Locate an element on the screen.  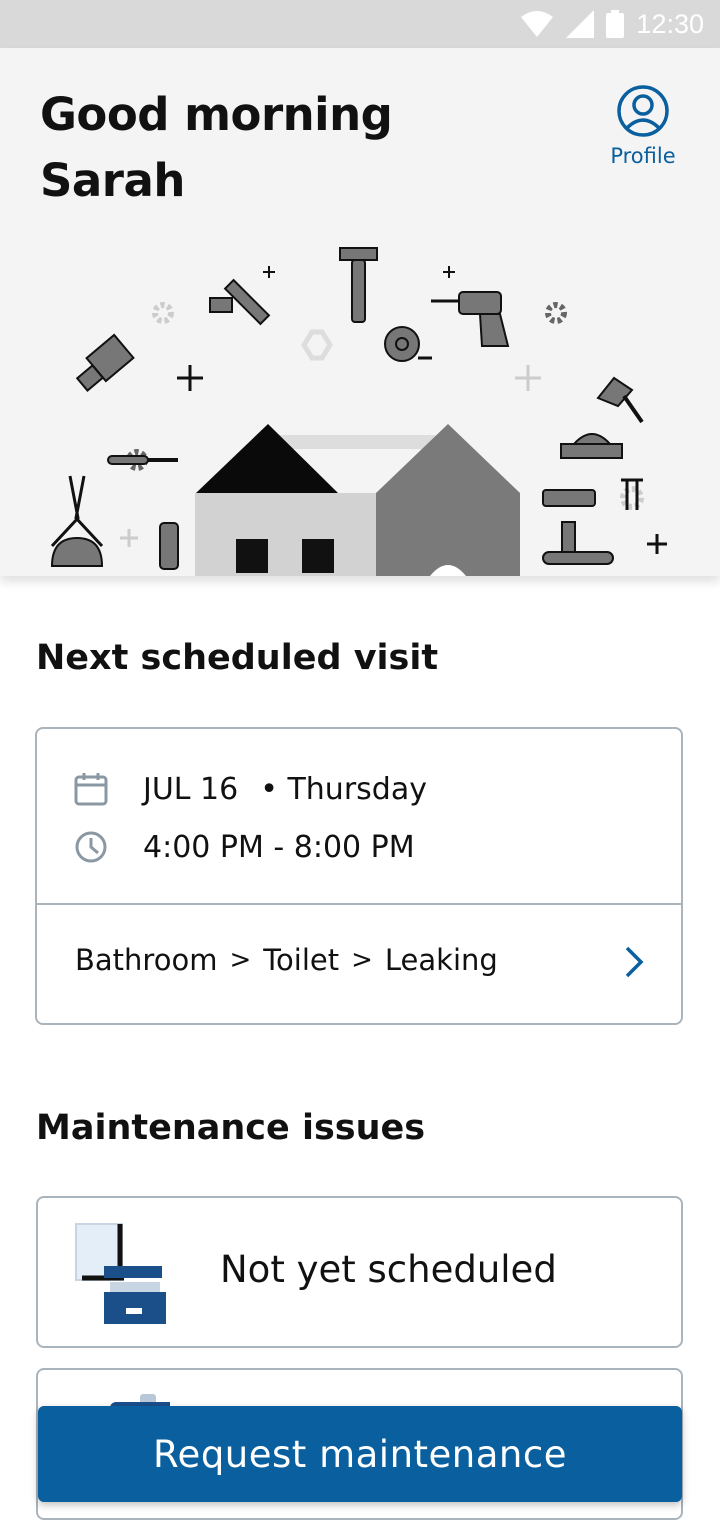
clock-icon is located at coordinates (91, 847).